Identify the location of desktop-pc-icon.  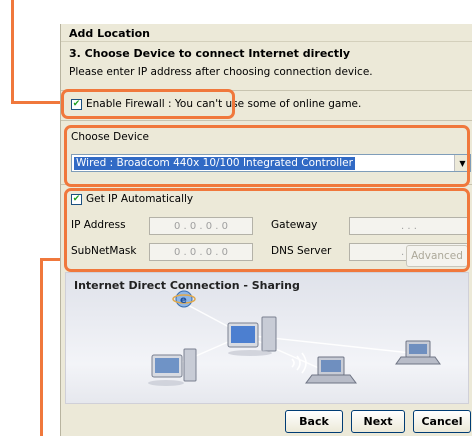
(172, 367).